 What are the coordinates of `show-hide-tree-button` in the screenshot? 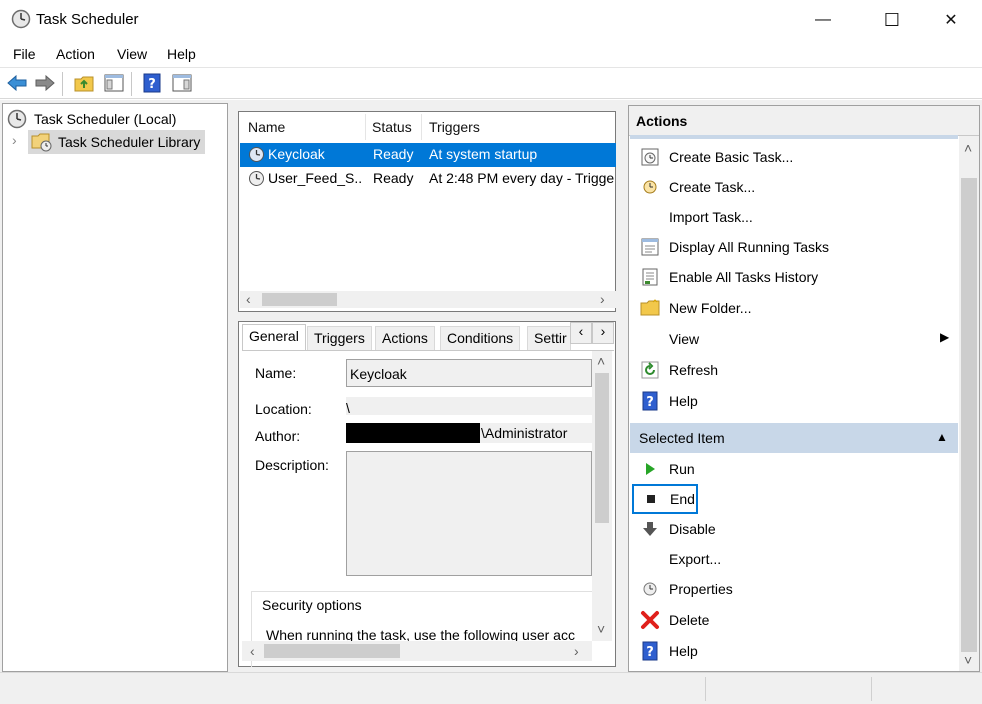 It's located at (114, 84).